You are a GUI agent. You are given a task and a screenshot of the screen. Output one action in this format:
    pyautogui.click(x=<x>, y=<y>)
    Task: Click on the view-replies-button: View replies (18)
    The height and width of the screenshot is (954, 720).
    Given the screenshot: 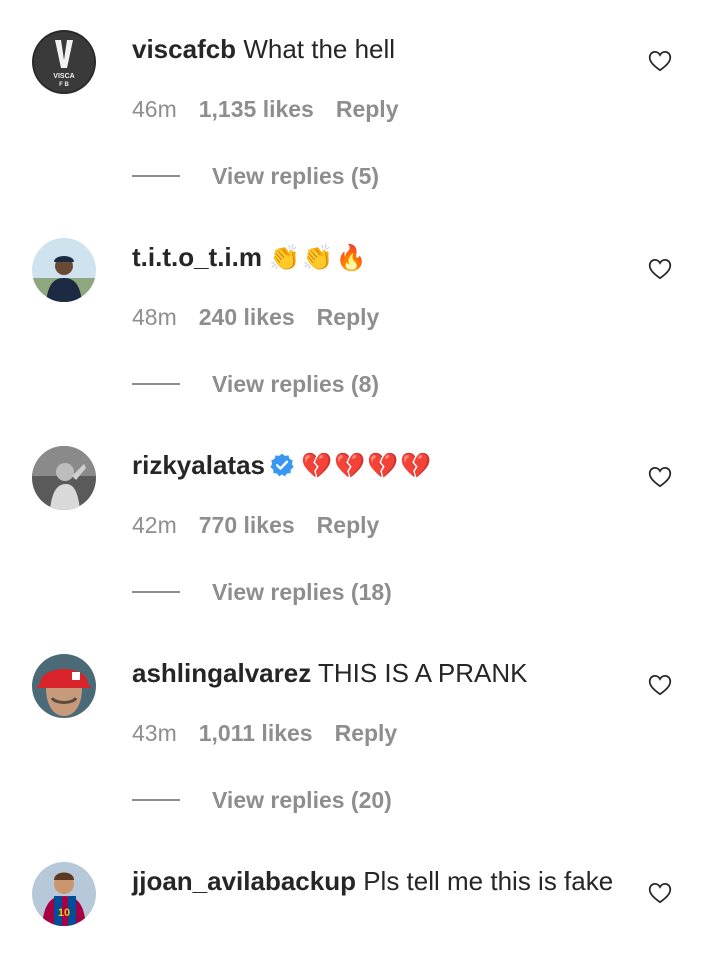 What is the action you would take?
    pyautogui.click(x=262, y=592)
    